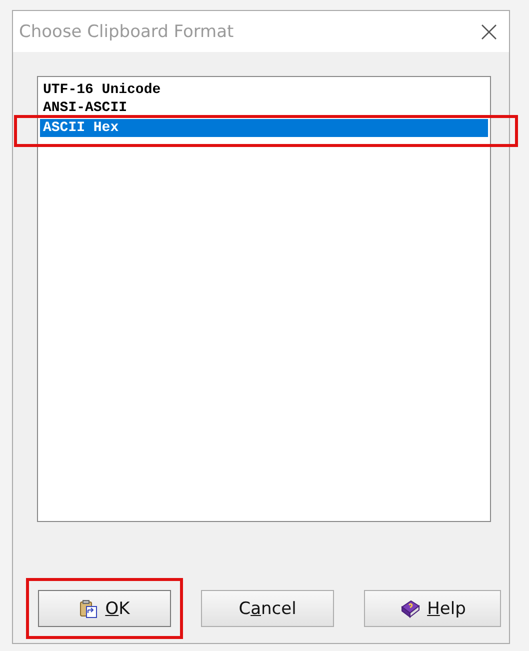  I want to click on window-title: Choose Clipboard Format, so click(126, 32).